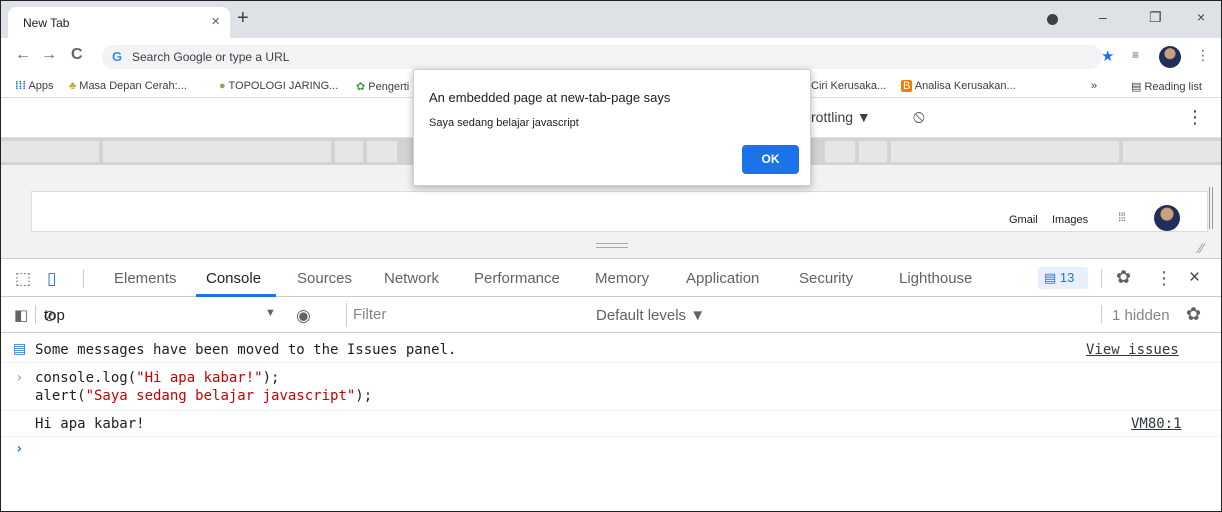 This screenshot has width=1222, height=512. What do you see at coordinates (1103, 17) in the screenshot?
I see `minimize-button: –` at bounding box center [1103, 17].